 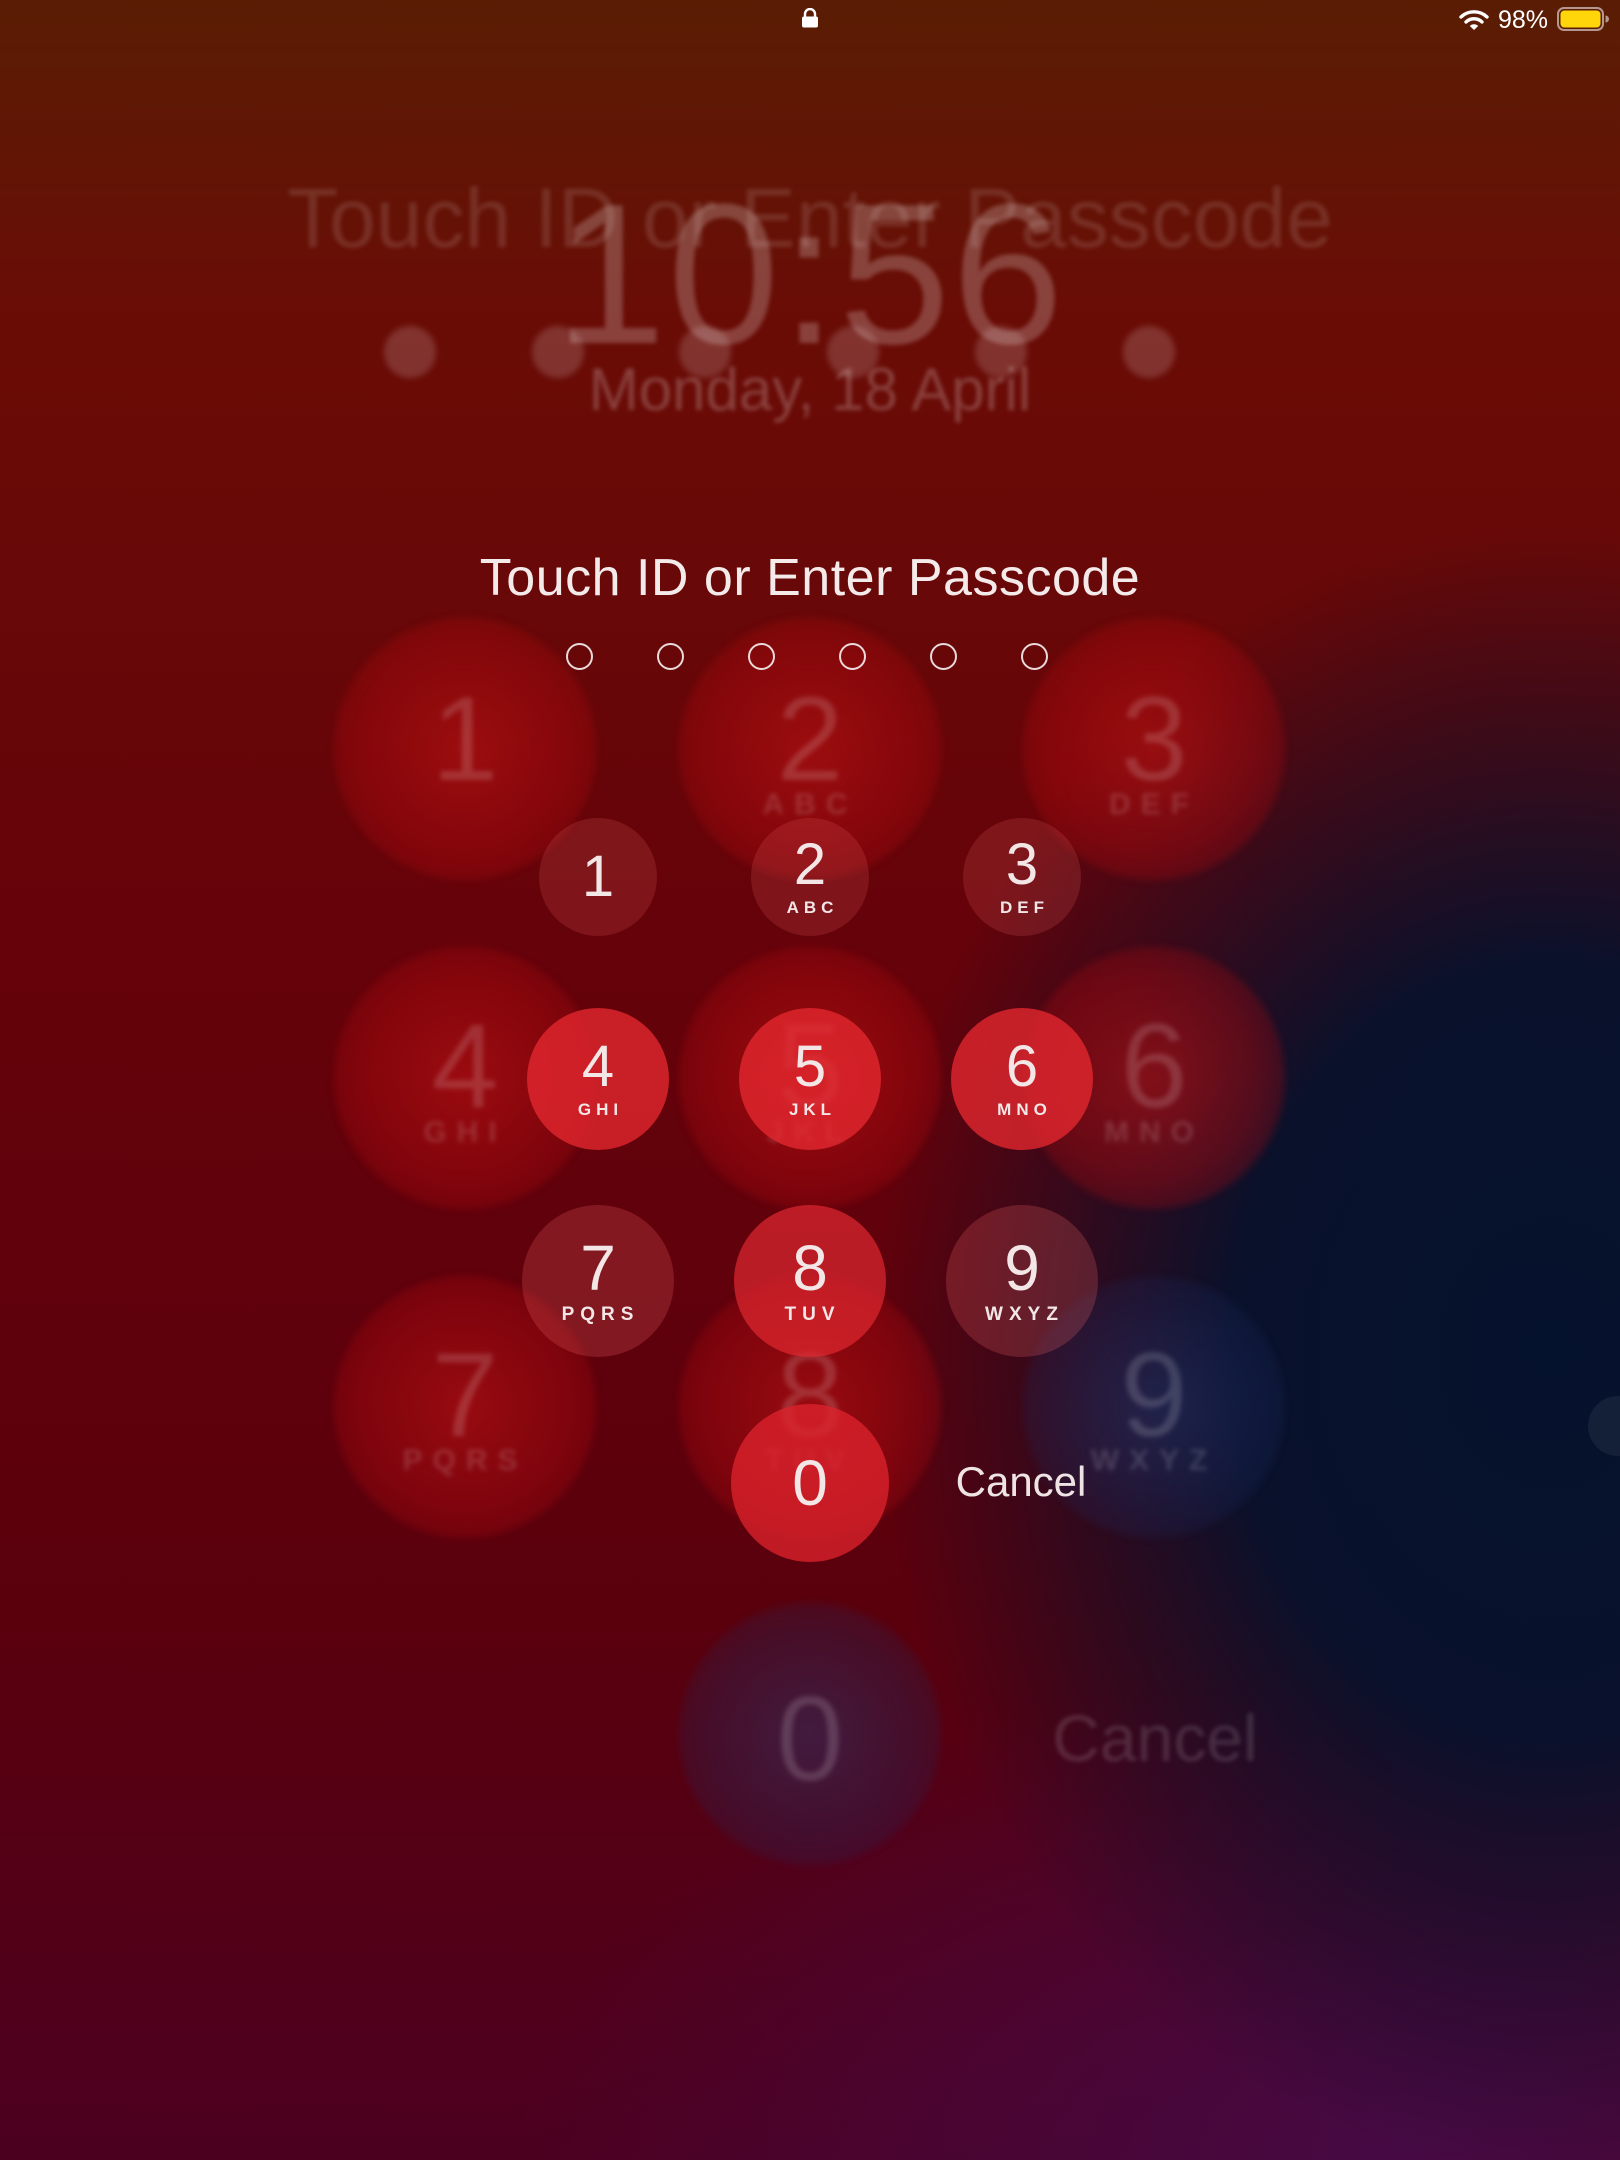 What do you see at coordinates (1155, 1738) in the screenshot?
I see `ghost-cancel: Cancel` at bounding box center [1155, 1738].